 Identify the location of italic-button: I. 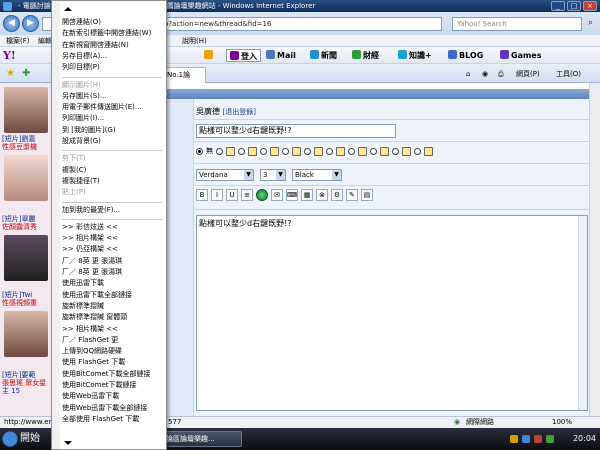
(217, 195).